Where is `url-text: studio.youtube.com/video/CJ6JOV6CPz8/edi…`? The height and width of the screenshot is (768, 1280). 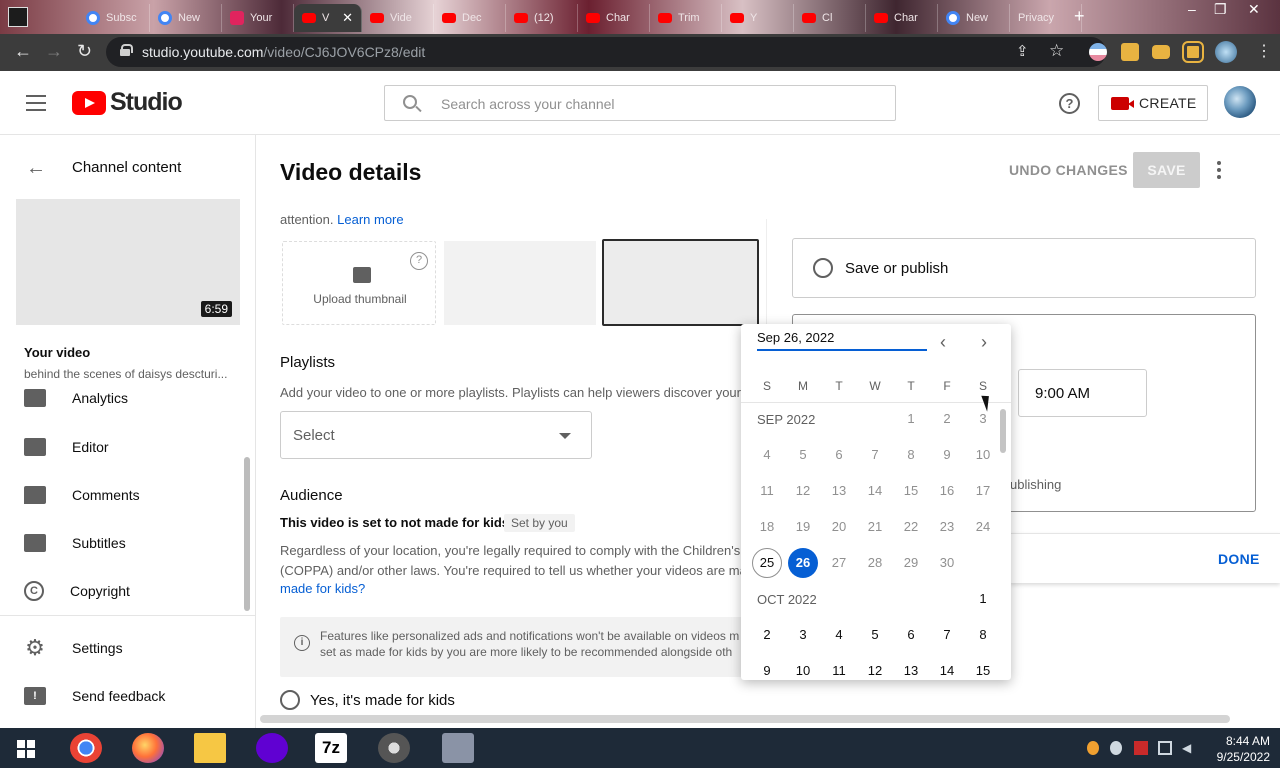
url-text: studio.youtube.com/video/CJ6JOV6CPz8/edi… is located at coordinates (283, 52).